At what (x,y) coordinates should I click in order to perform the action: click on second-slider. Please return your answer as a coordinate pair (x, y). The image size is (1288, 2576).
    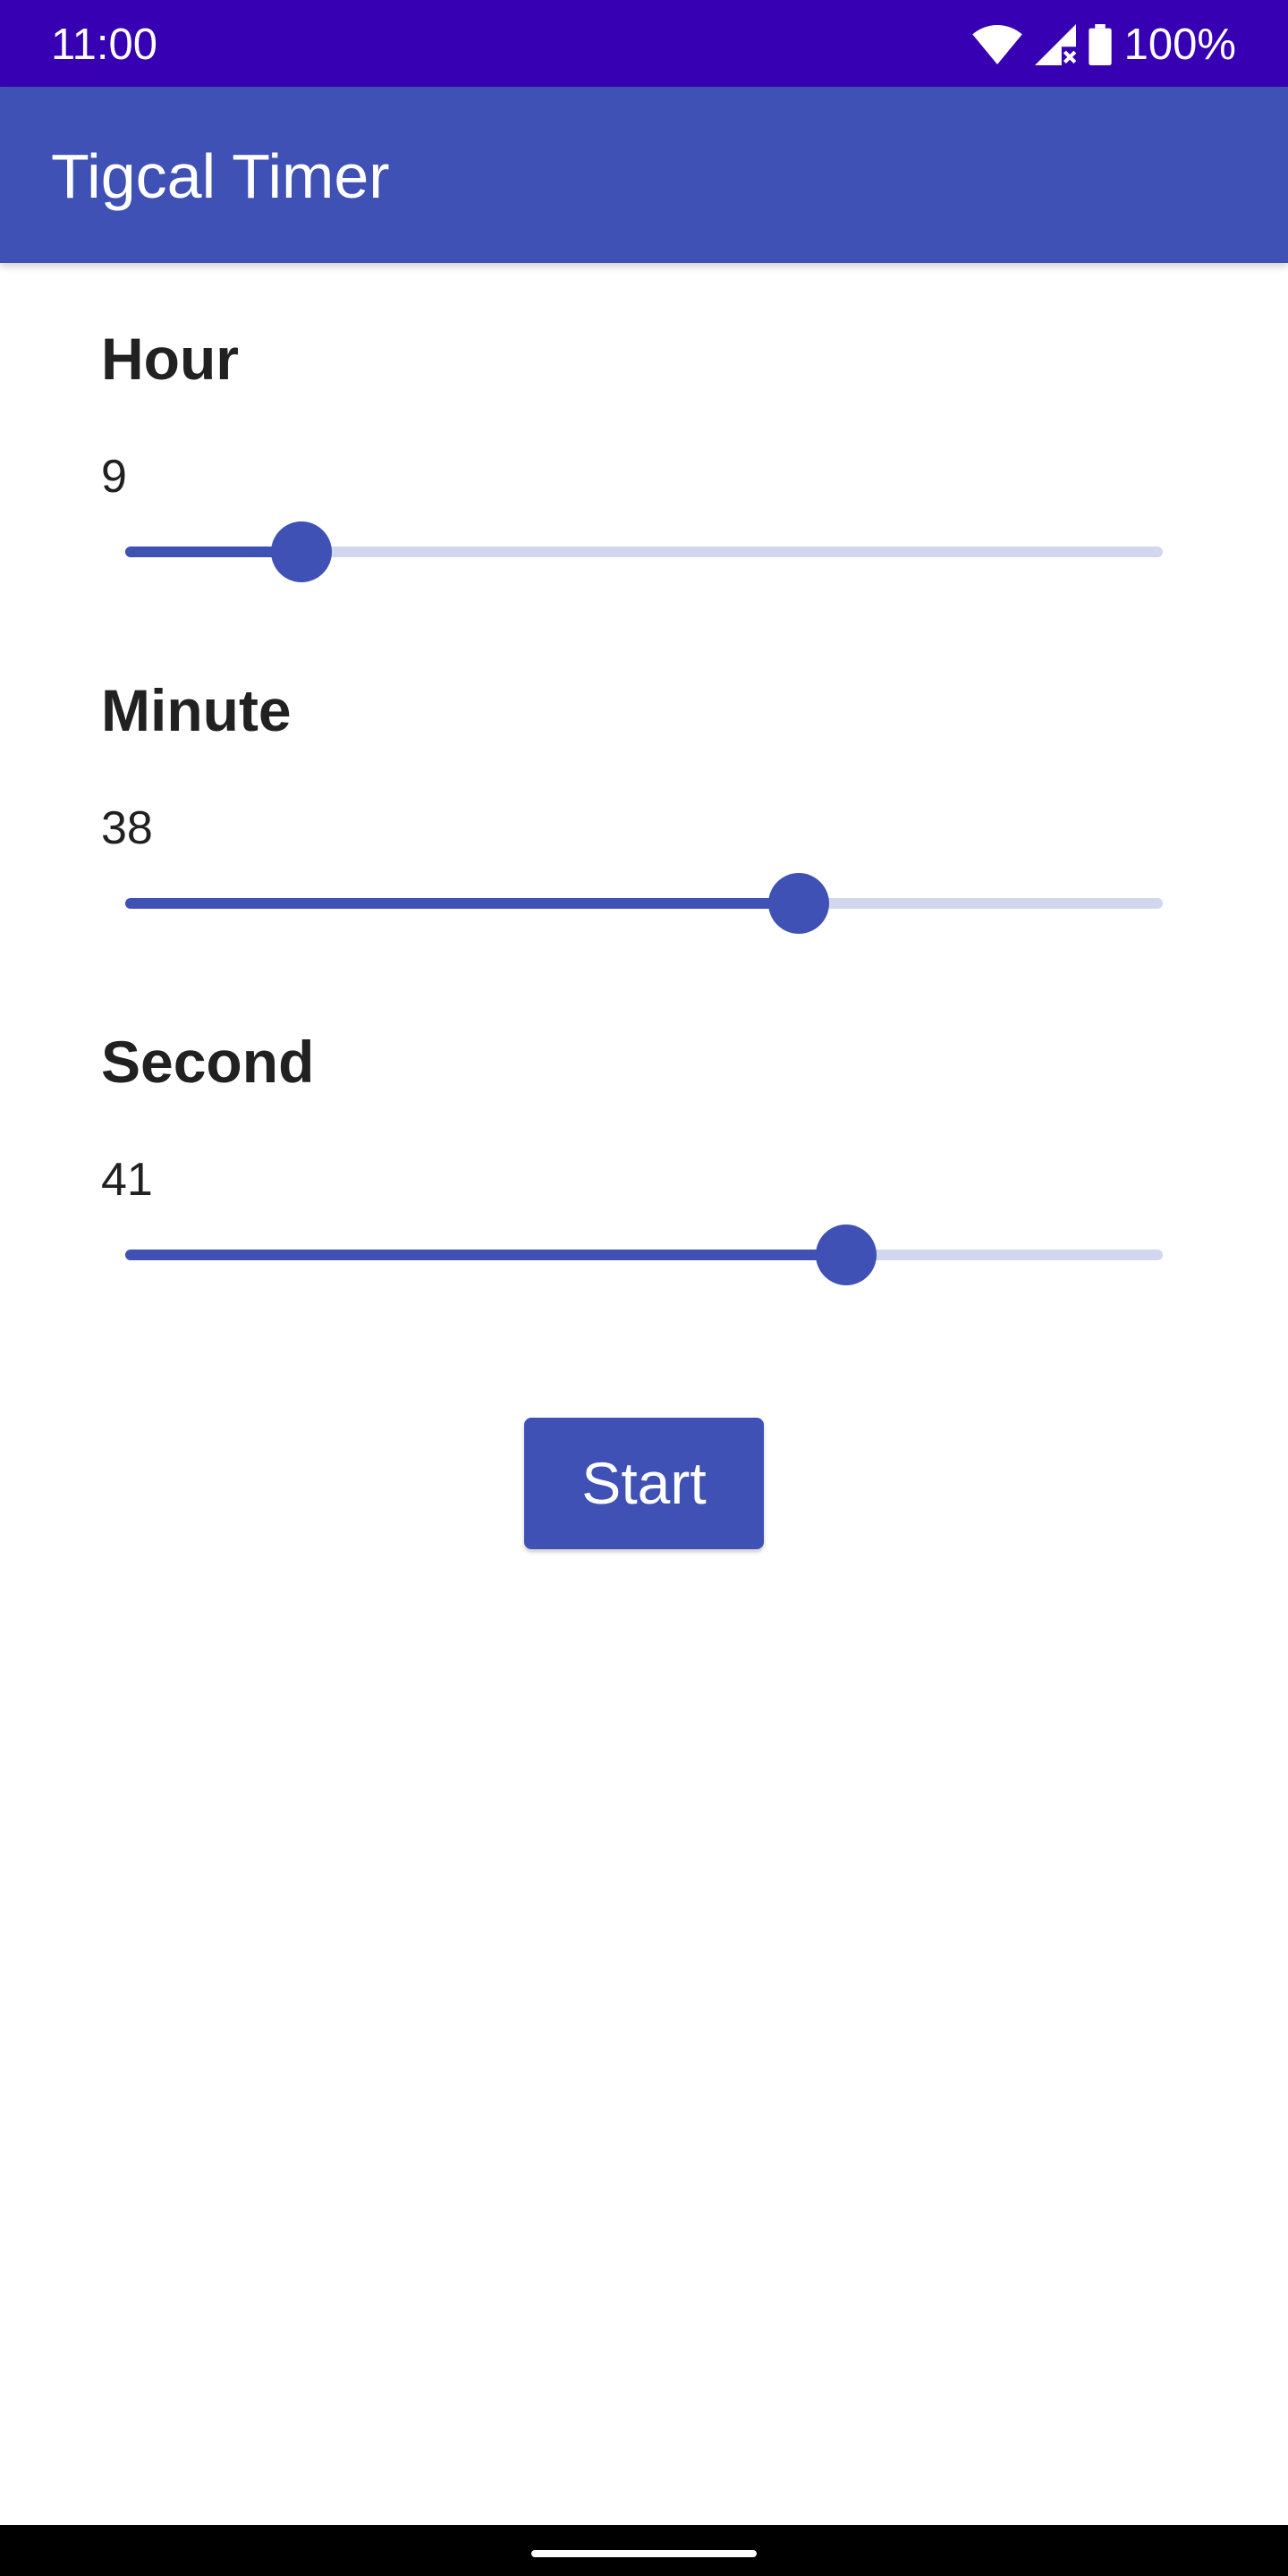
    Looking at the image, I should click on (644, 1255).